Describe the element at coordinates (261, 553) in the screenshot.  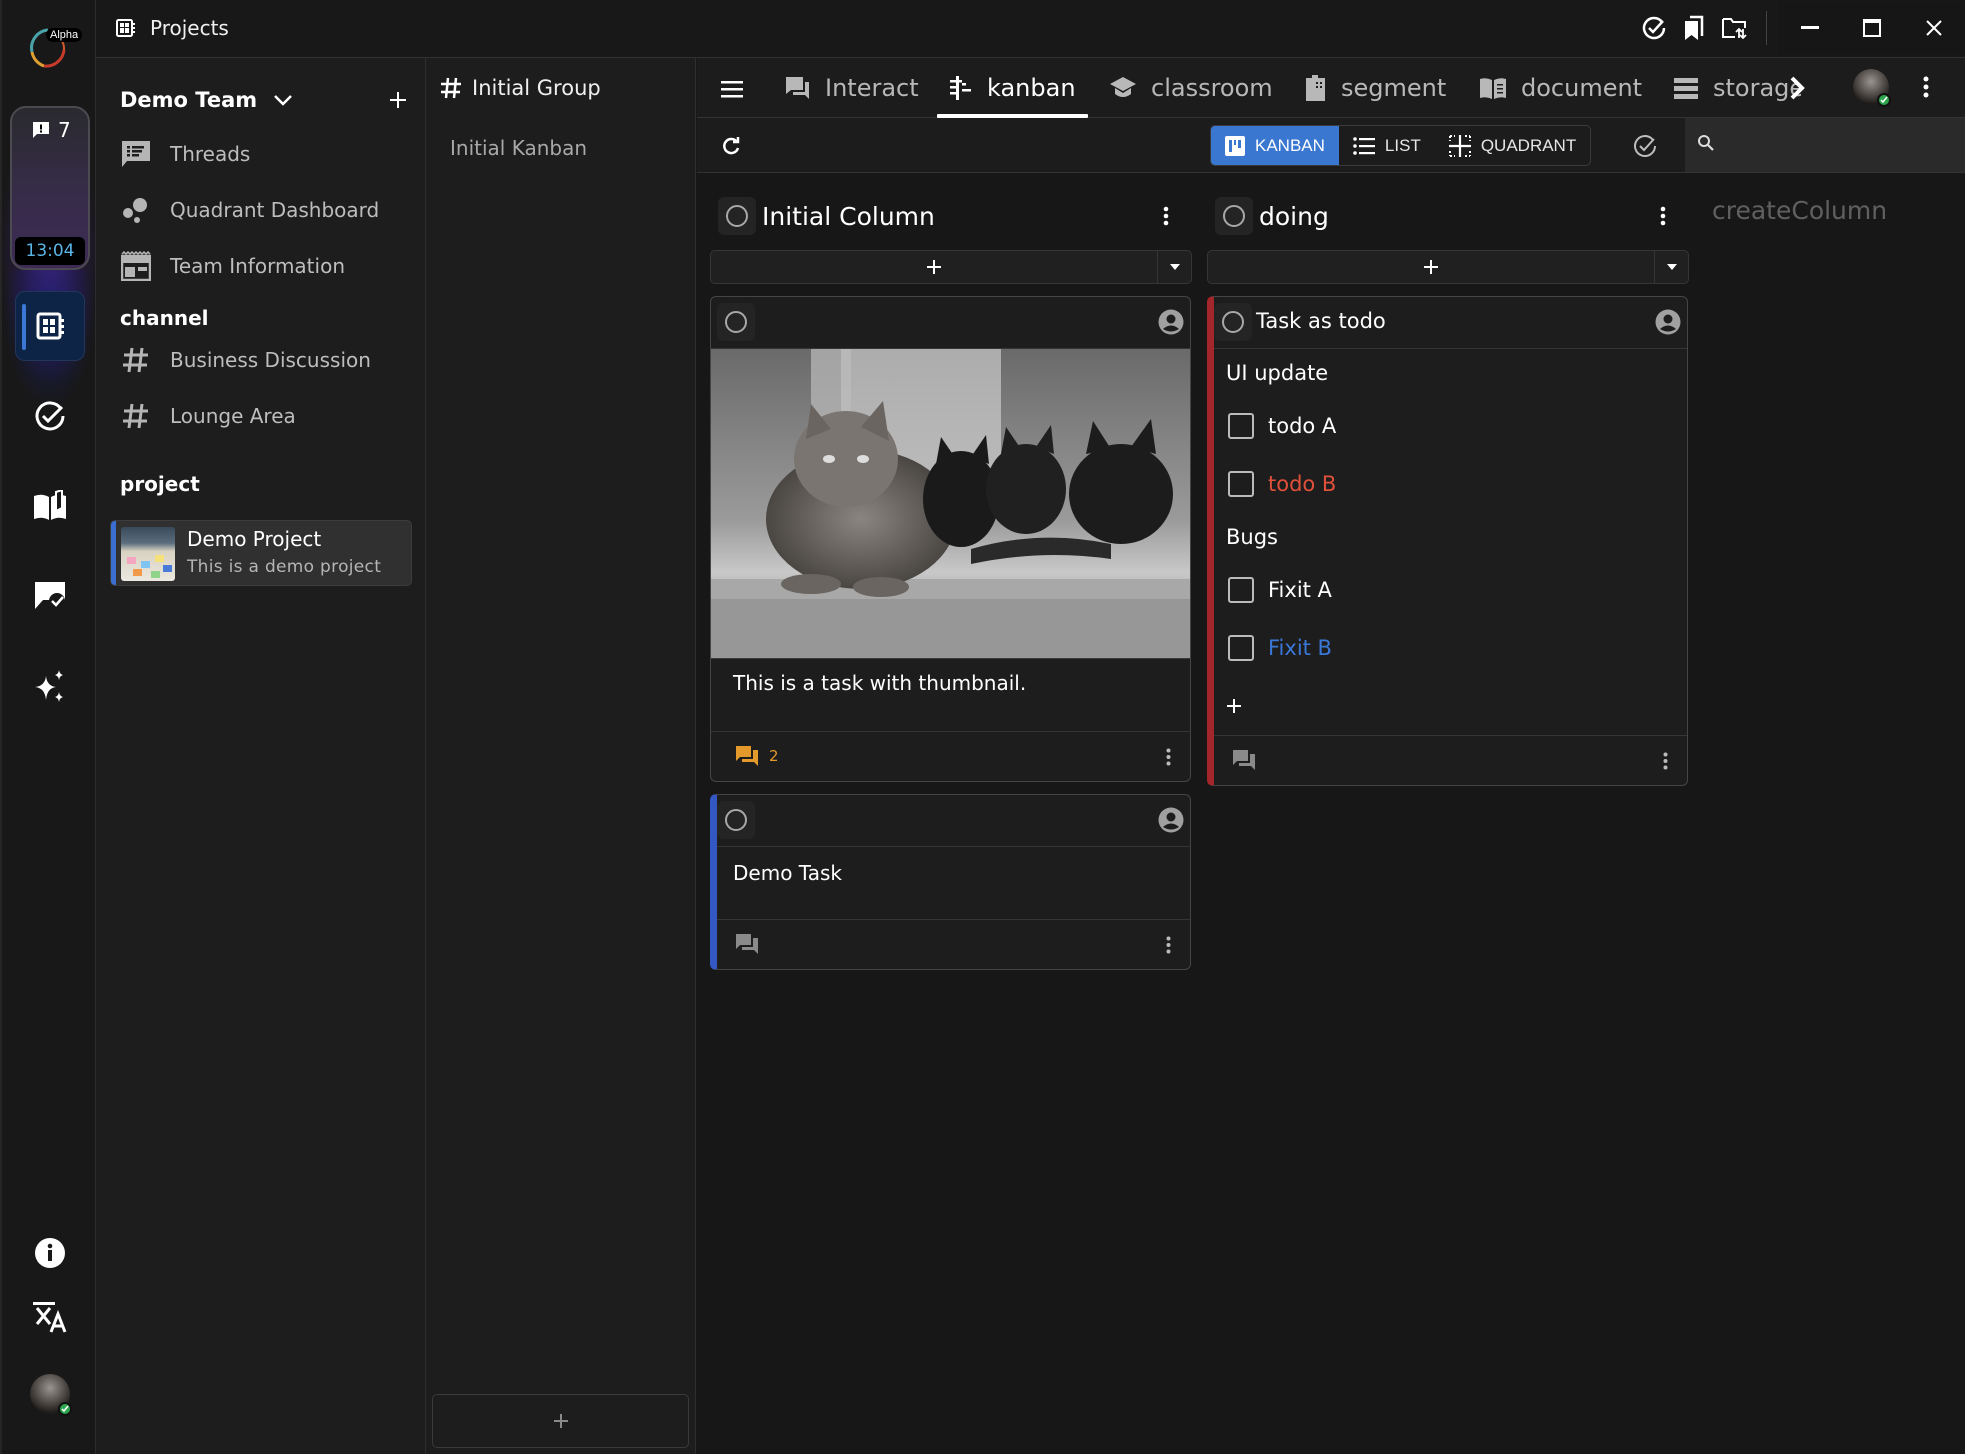
I see `project-item-demo: Demo Project This is a demo project` at that location.